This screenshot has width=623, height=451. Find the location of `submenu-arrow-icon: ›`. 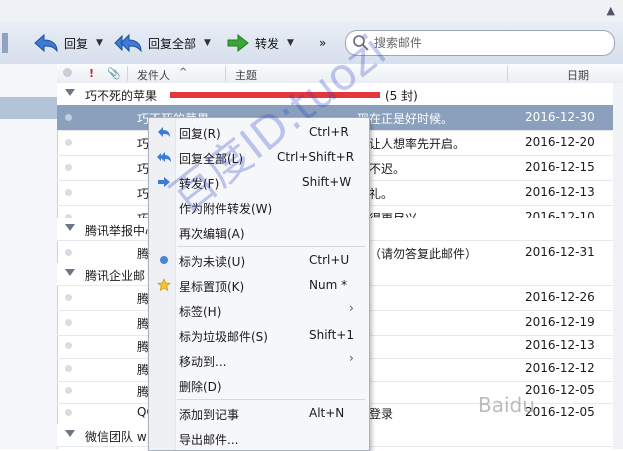

submenu-arrow-icon: › is located at coordinates (351, 308).